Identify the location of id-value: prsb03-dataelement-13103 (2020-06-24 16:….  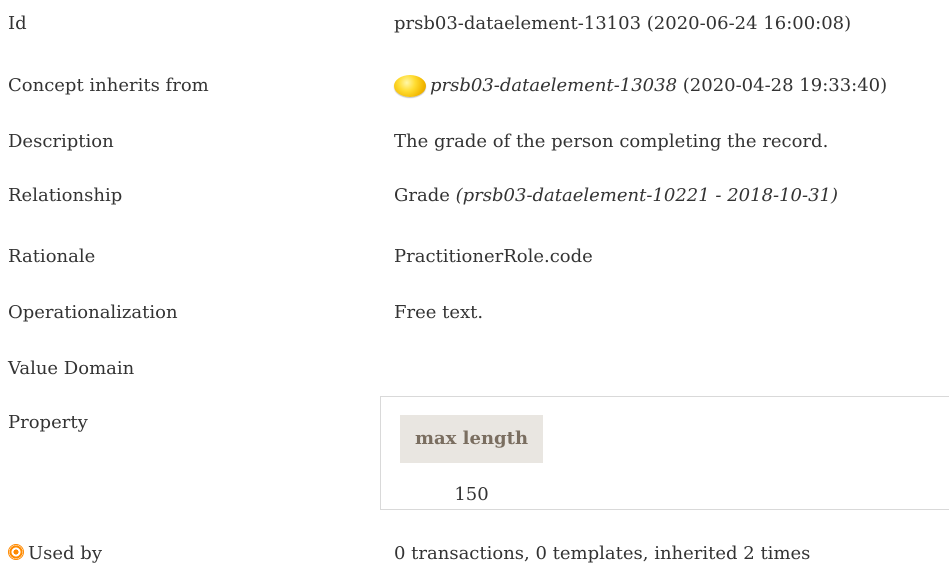
(623, 23).